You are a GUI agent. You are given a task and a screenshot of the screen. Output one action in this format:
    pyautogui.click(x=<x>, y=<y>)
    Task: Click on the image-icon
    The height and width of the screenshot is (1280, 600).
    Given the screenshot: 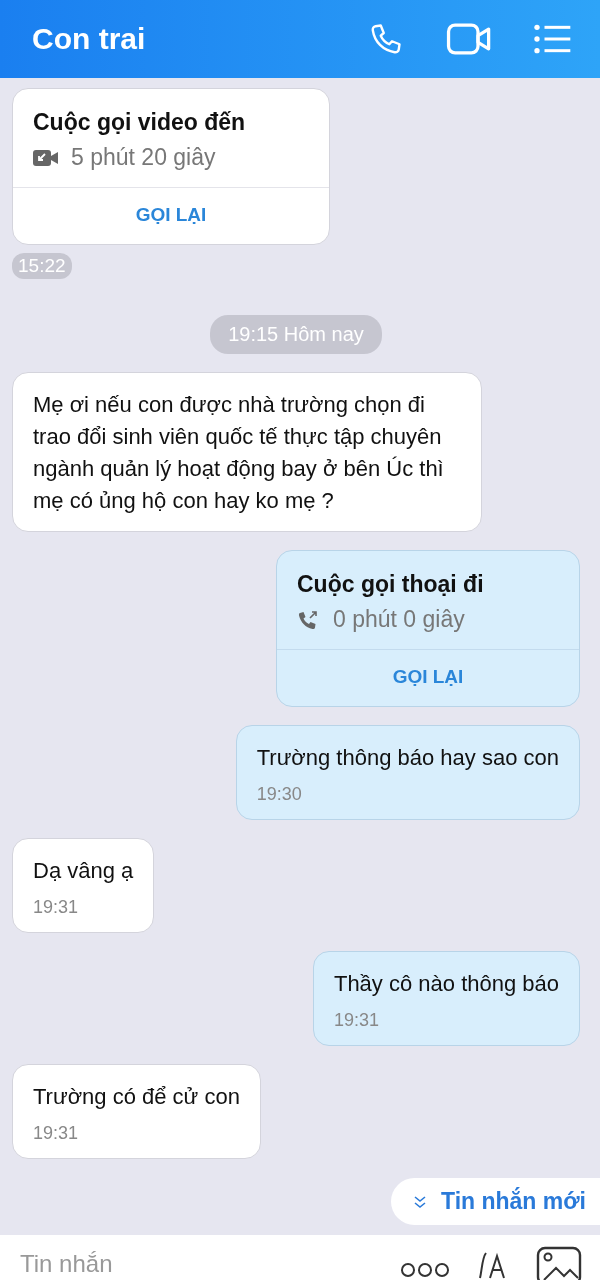 What is the action you would take?
    pyautogui.click(x=559, y=1263)
    